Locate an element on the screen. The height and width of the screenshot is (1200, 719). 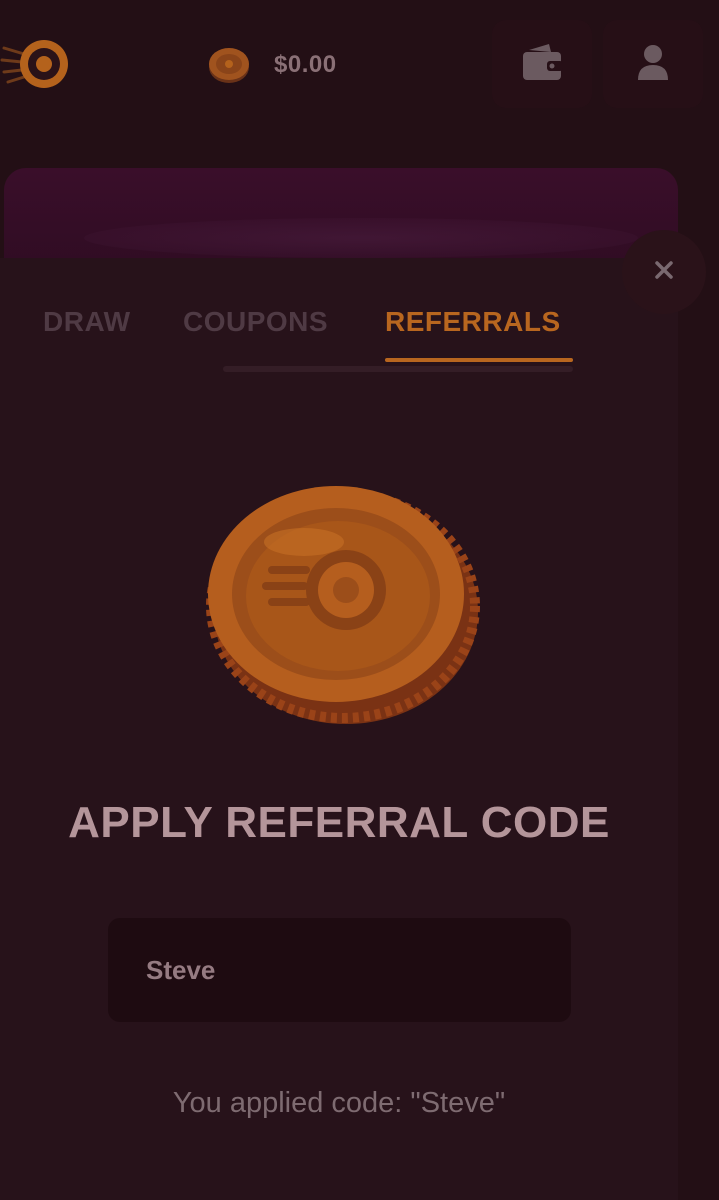
balance-display: $0.00 is located at coordinates (271, 65).